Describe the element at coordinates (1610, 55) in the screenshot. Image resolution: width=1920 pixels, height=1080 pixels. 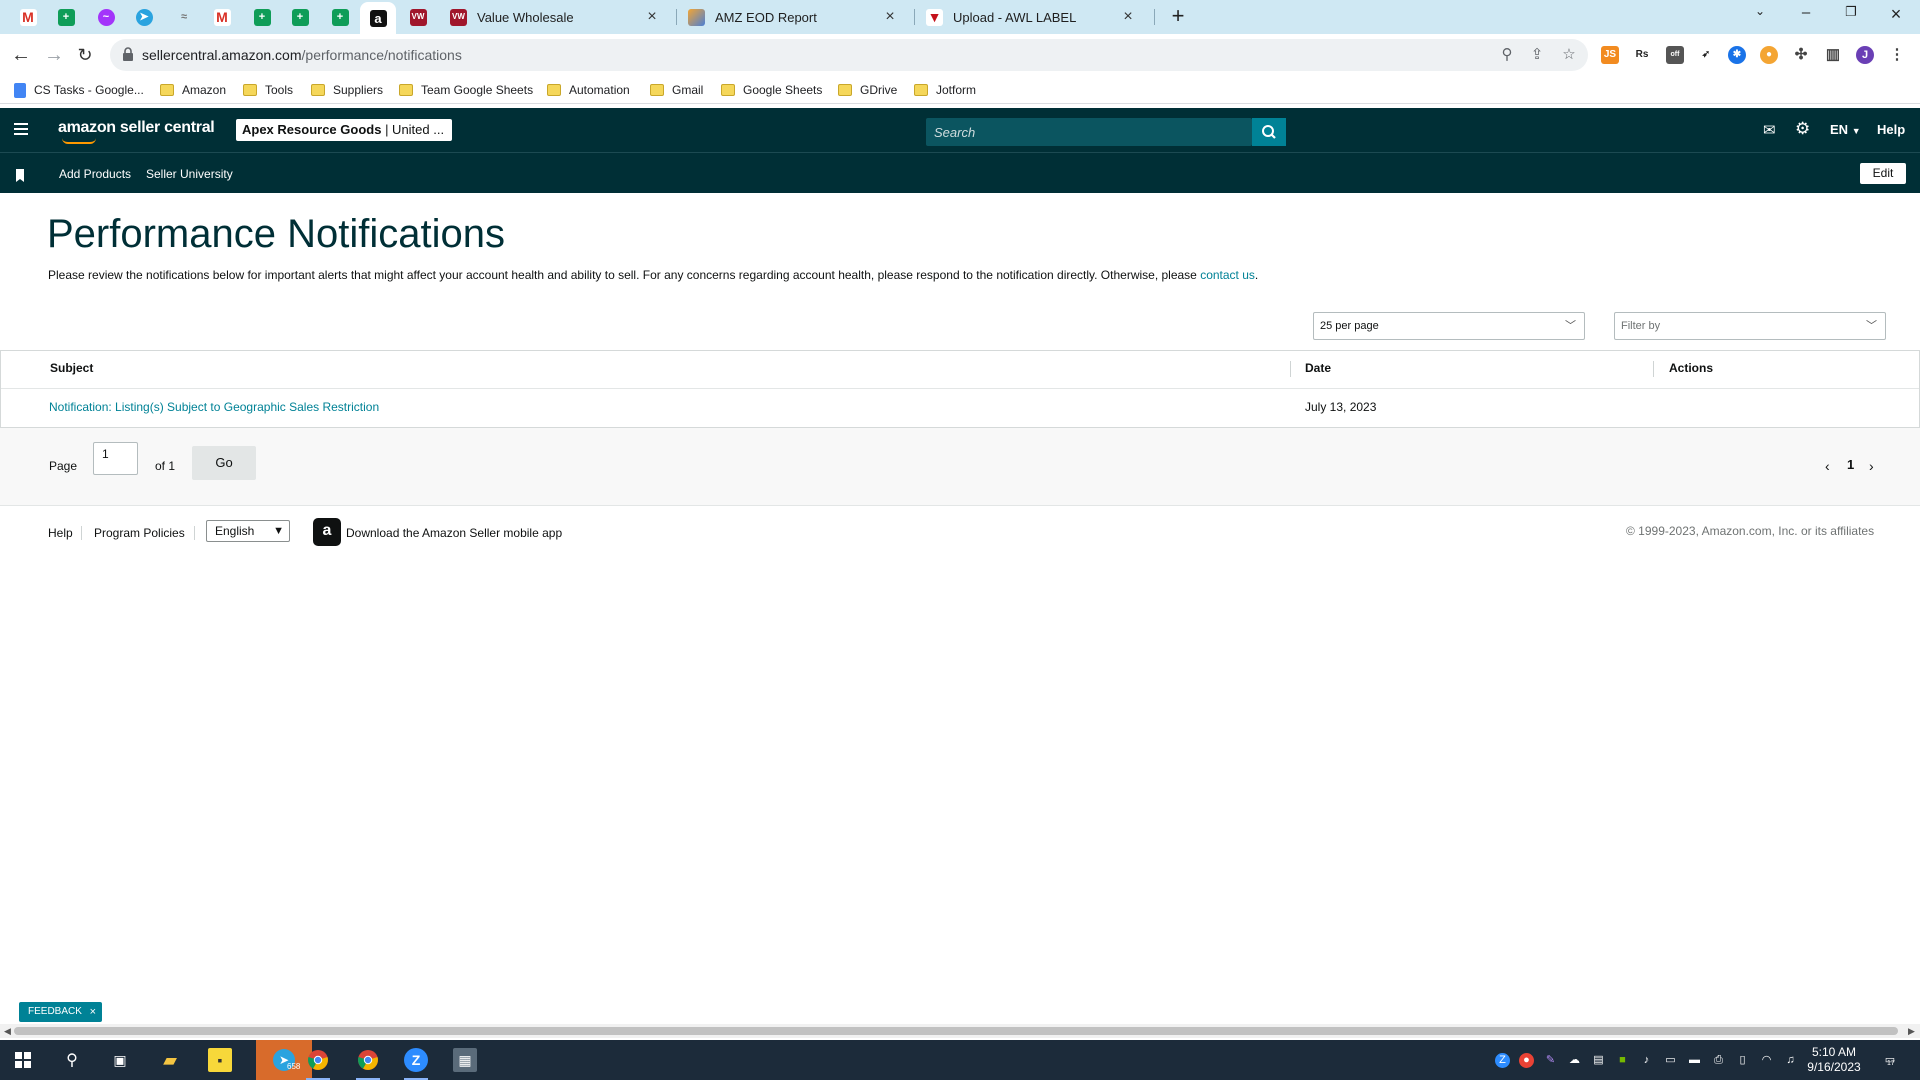
I see `js-extension-icon: JS` at that location.